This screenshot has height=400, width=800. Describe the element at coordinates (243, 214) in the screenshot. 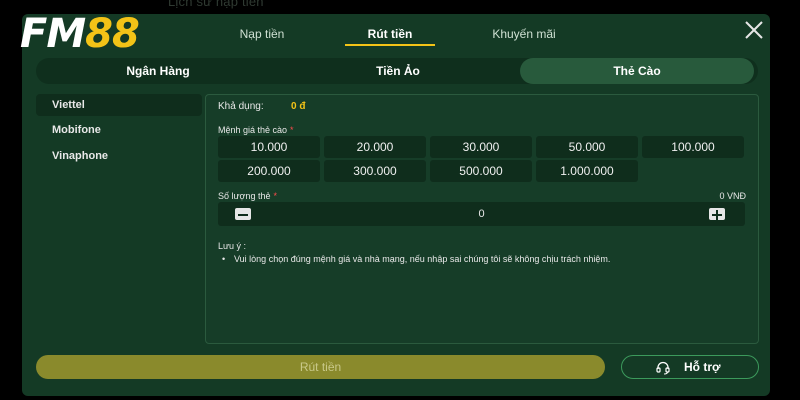

I see `minus-icon` at that location.